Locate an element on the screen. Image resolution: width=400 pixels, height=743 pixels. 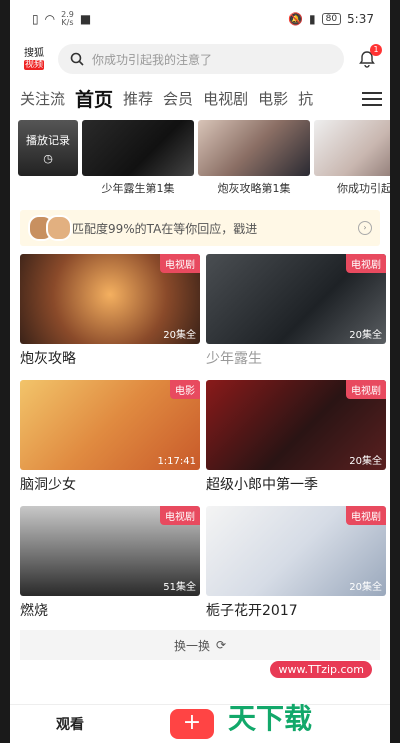
top-header: 搜狐 视频 你成功引起我的注意了 1 is located at coordinates (200, 59).